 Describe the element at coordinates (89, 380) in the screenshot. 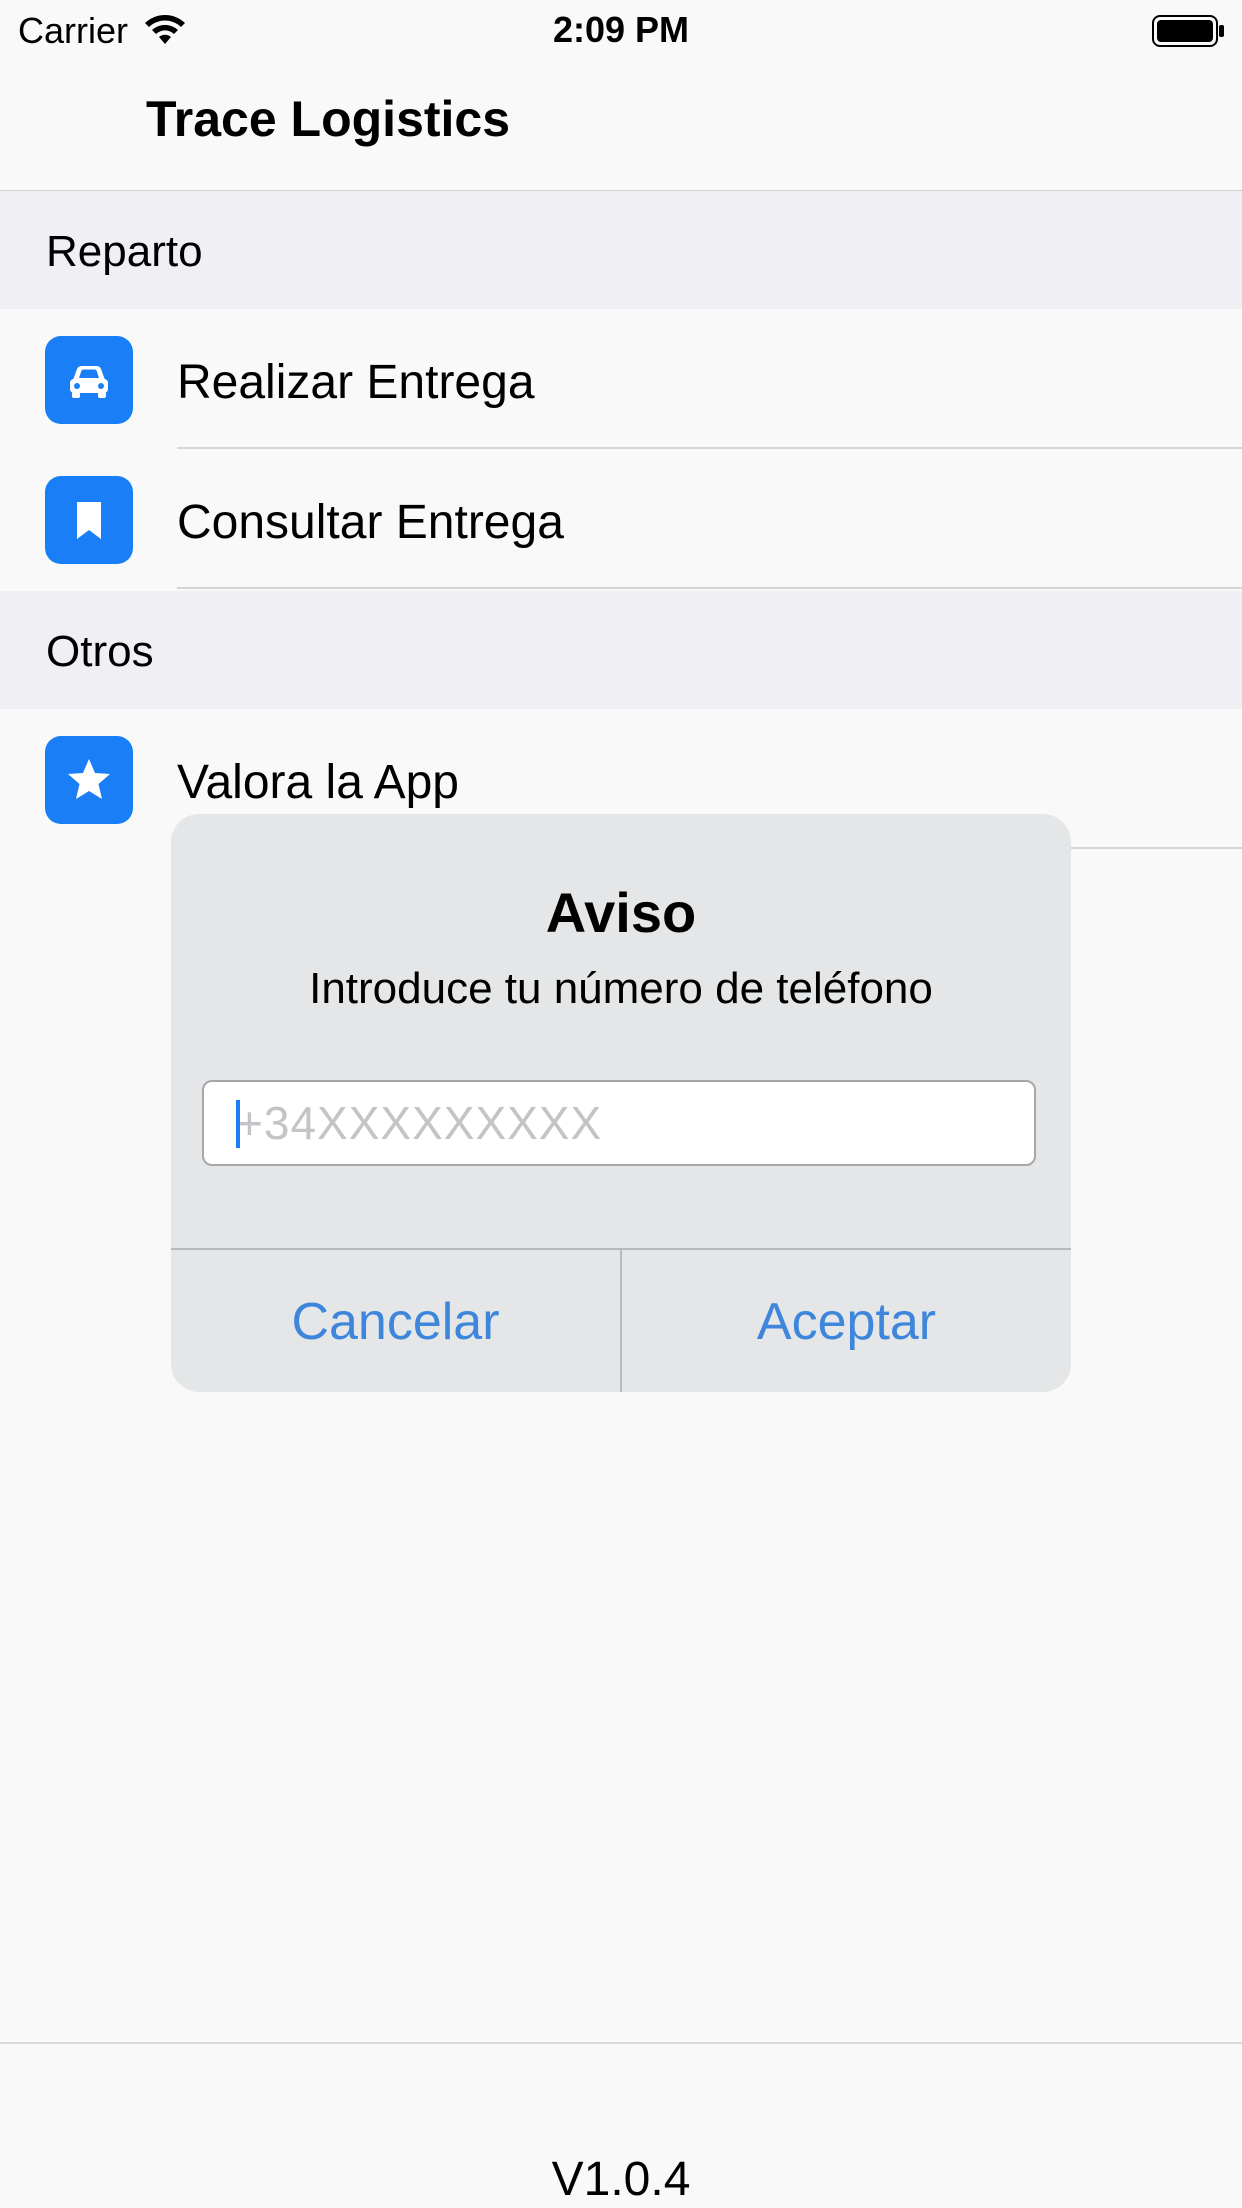

I see `car-icon` at that location.